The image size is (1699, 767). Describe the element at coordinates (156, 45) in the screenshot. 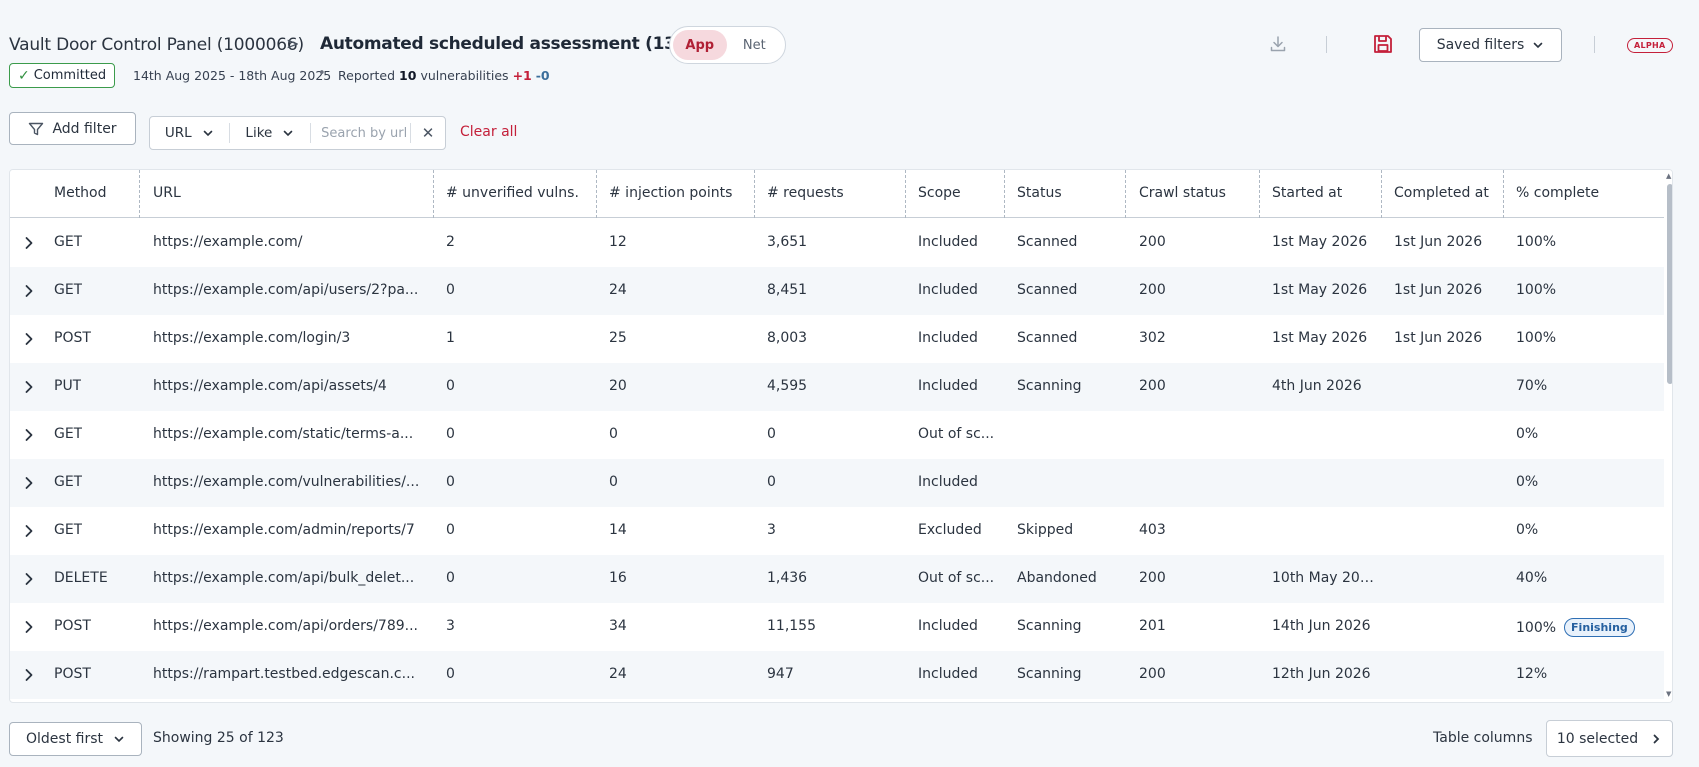

I see `breadcrumb-parent: Vault Door Control Panel (1000066)` at that location.